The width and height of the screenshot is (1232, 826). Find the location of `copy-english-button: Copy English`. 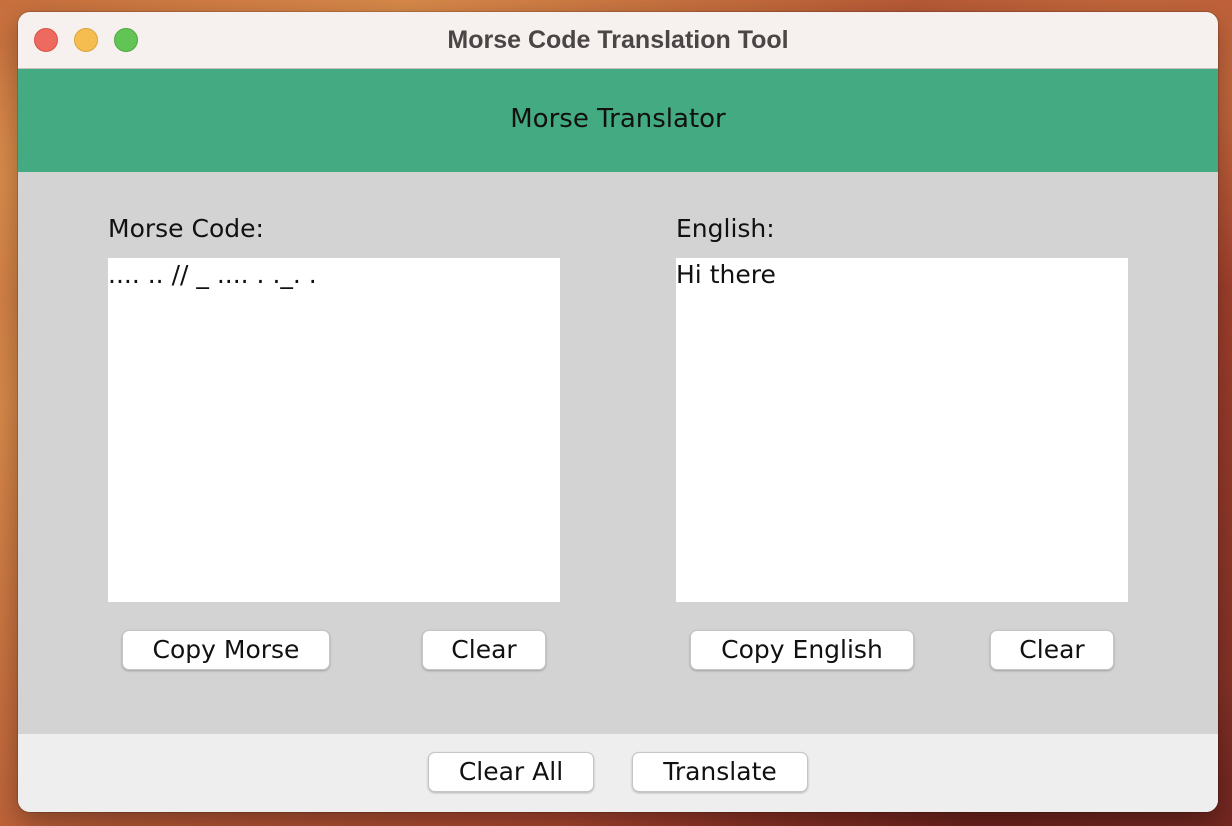

copy-english-button: Copy English is located at coordinates (802, 650).